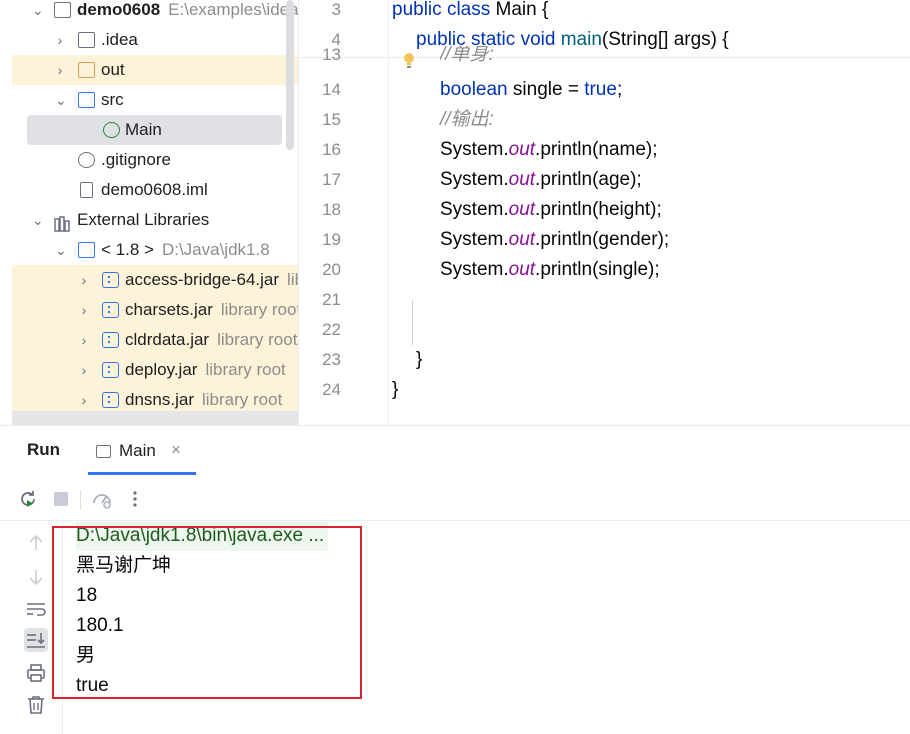 The image size is (910, 734). Describe the element at coordinates (331, 179) in the screenshot. I see `line-number: 17` at that location.